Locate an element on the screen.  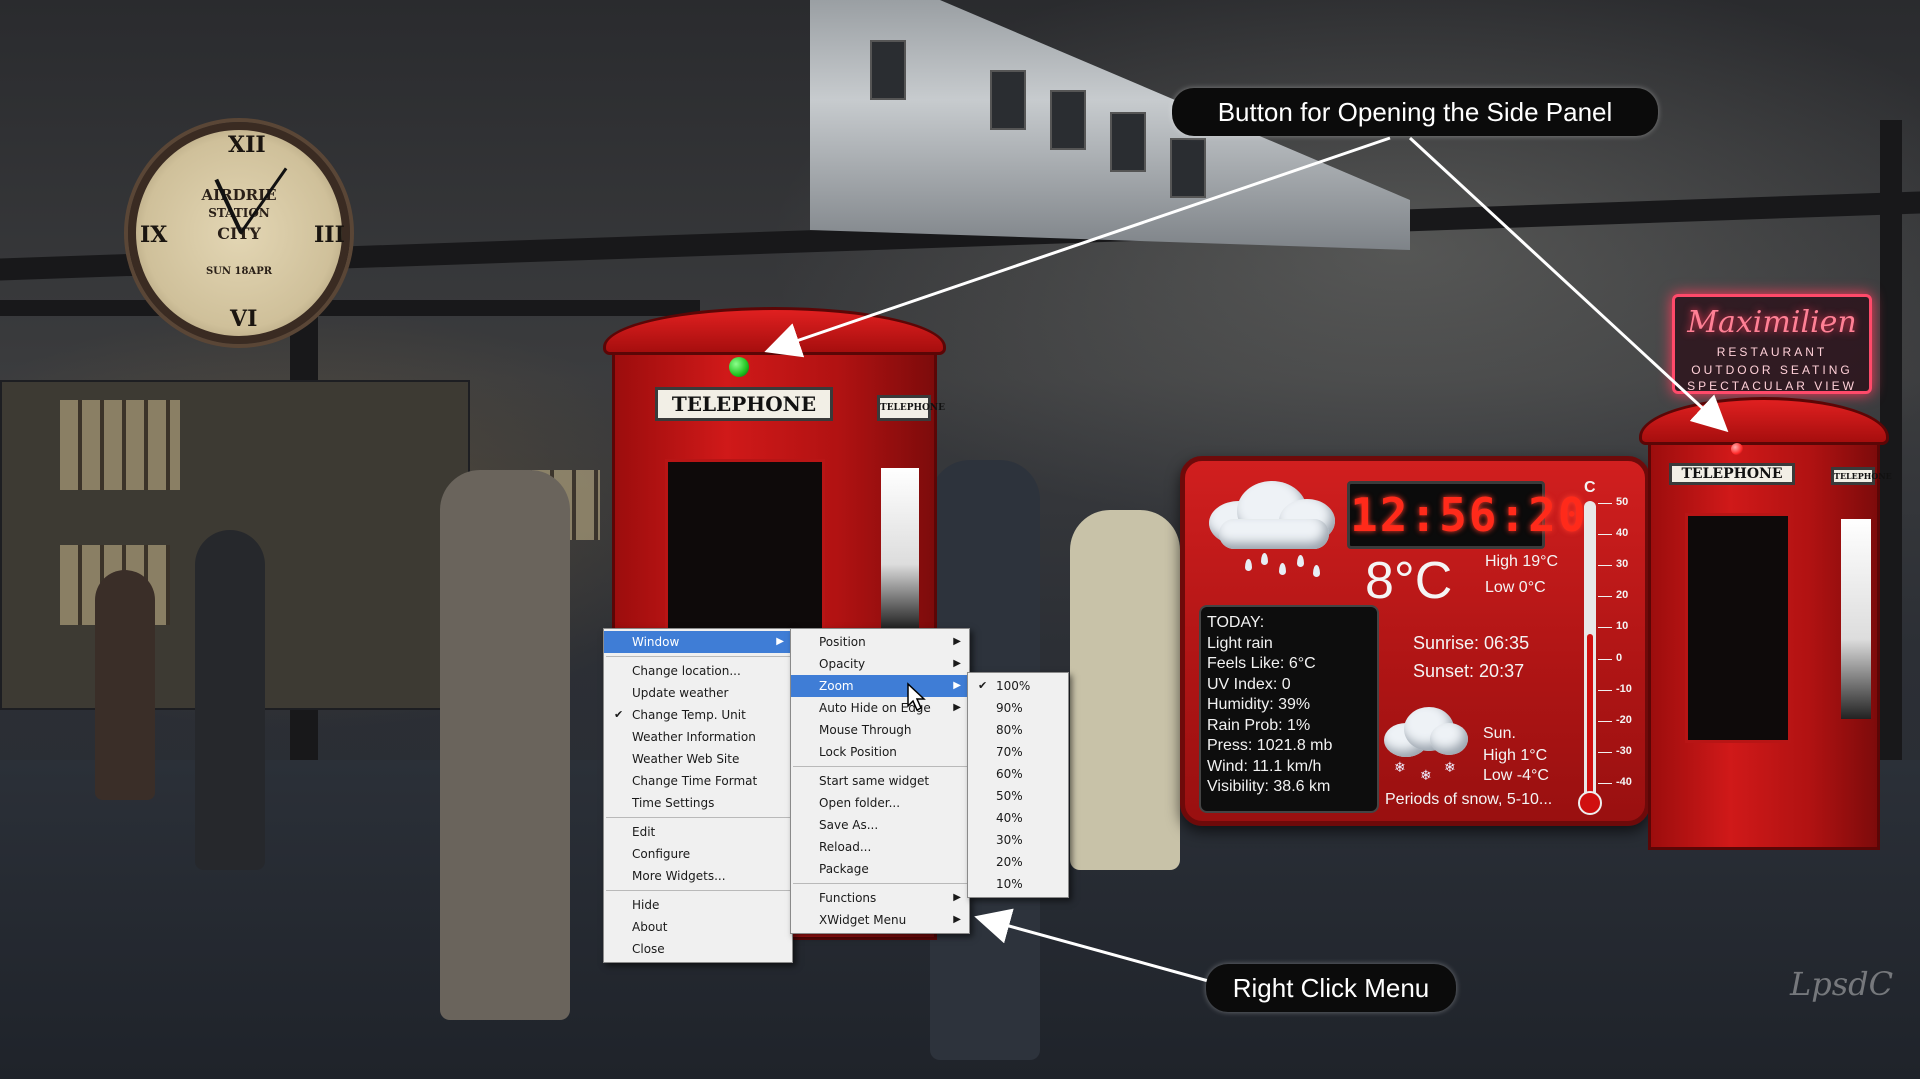
artist-signature: LpsdC is located at coordinates (1842, 984).